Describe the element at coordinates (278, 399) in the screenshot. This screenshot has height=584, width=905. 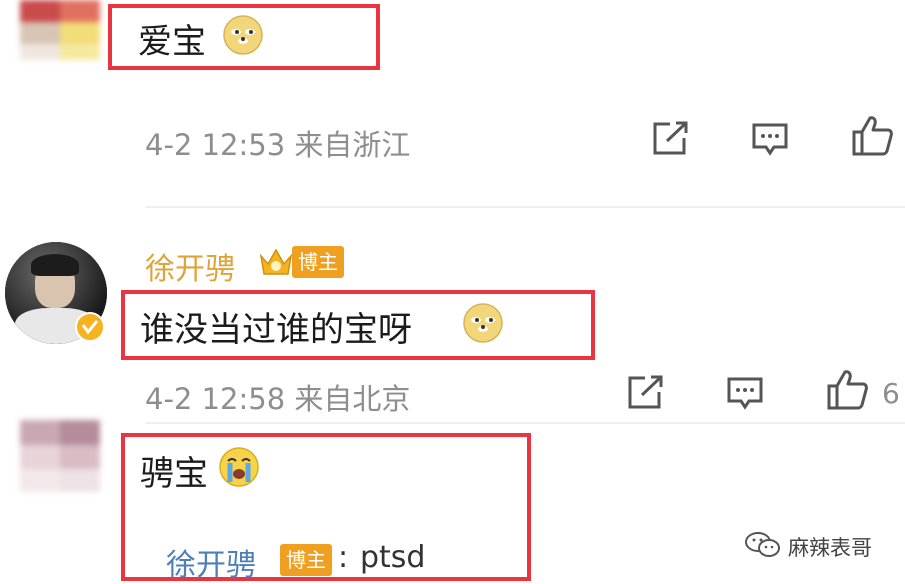
I see `comment-timestamp: 4-2 12:58 来自北京` at that location.